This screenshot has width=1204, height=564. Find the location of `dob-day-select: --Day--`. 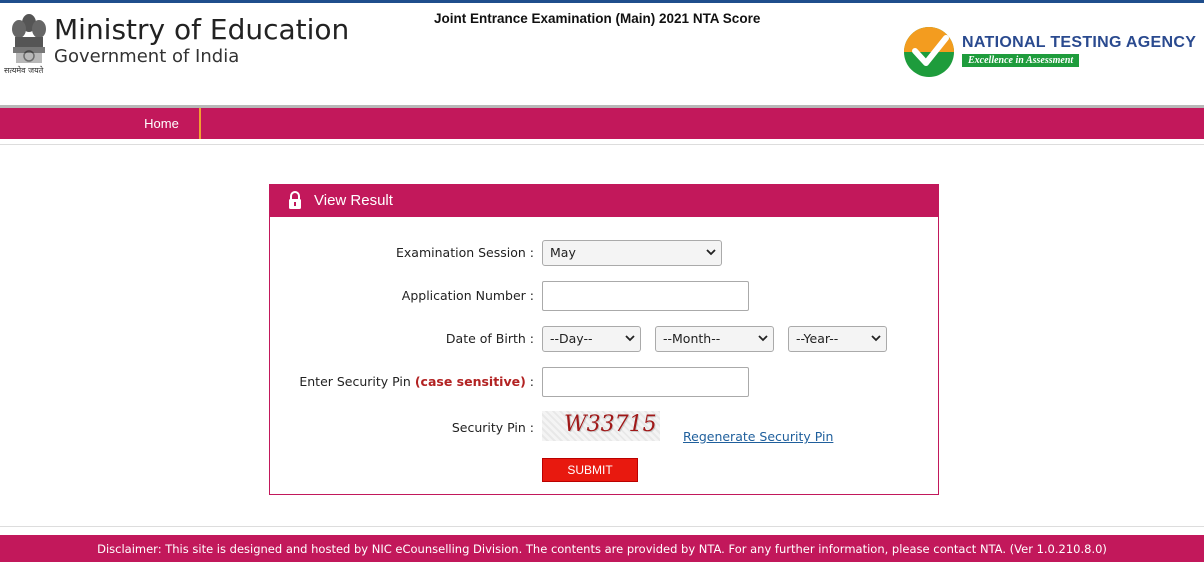

dob-day-select: --Day-- is located at coordinates (591, 339).